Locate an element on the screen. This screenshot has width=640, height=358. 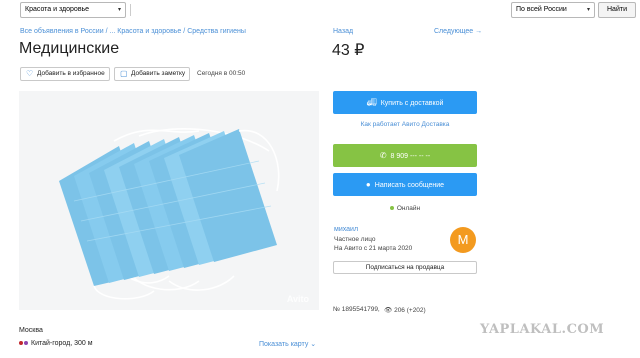
site-watermark: YAPLAKAL.COM is located at coordinates (542, 329).